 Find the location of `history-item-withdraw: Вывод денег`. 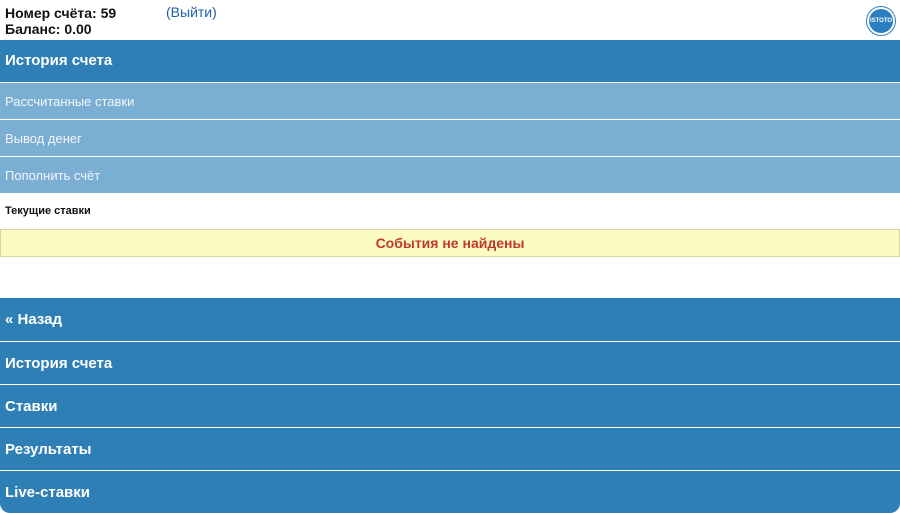

history-item-withdraw: Вывод денег is located at coordinates (450, 137).